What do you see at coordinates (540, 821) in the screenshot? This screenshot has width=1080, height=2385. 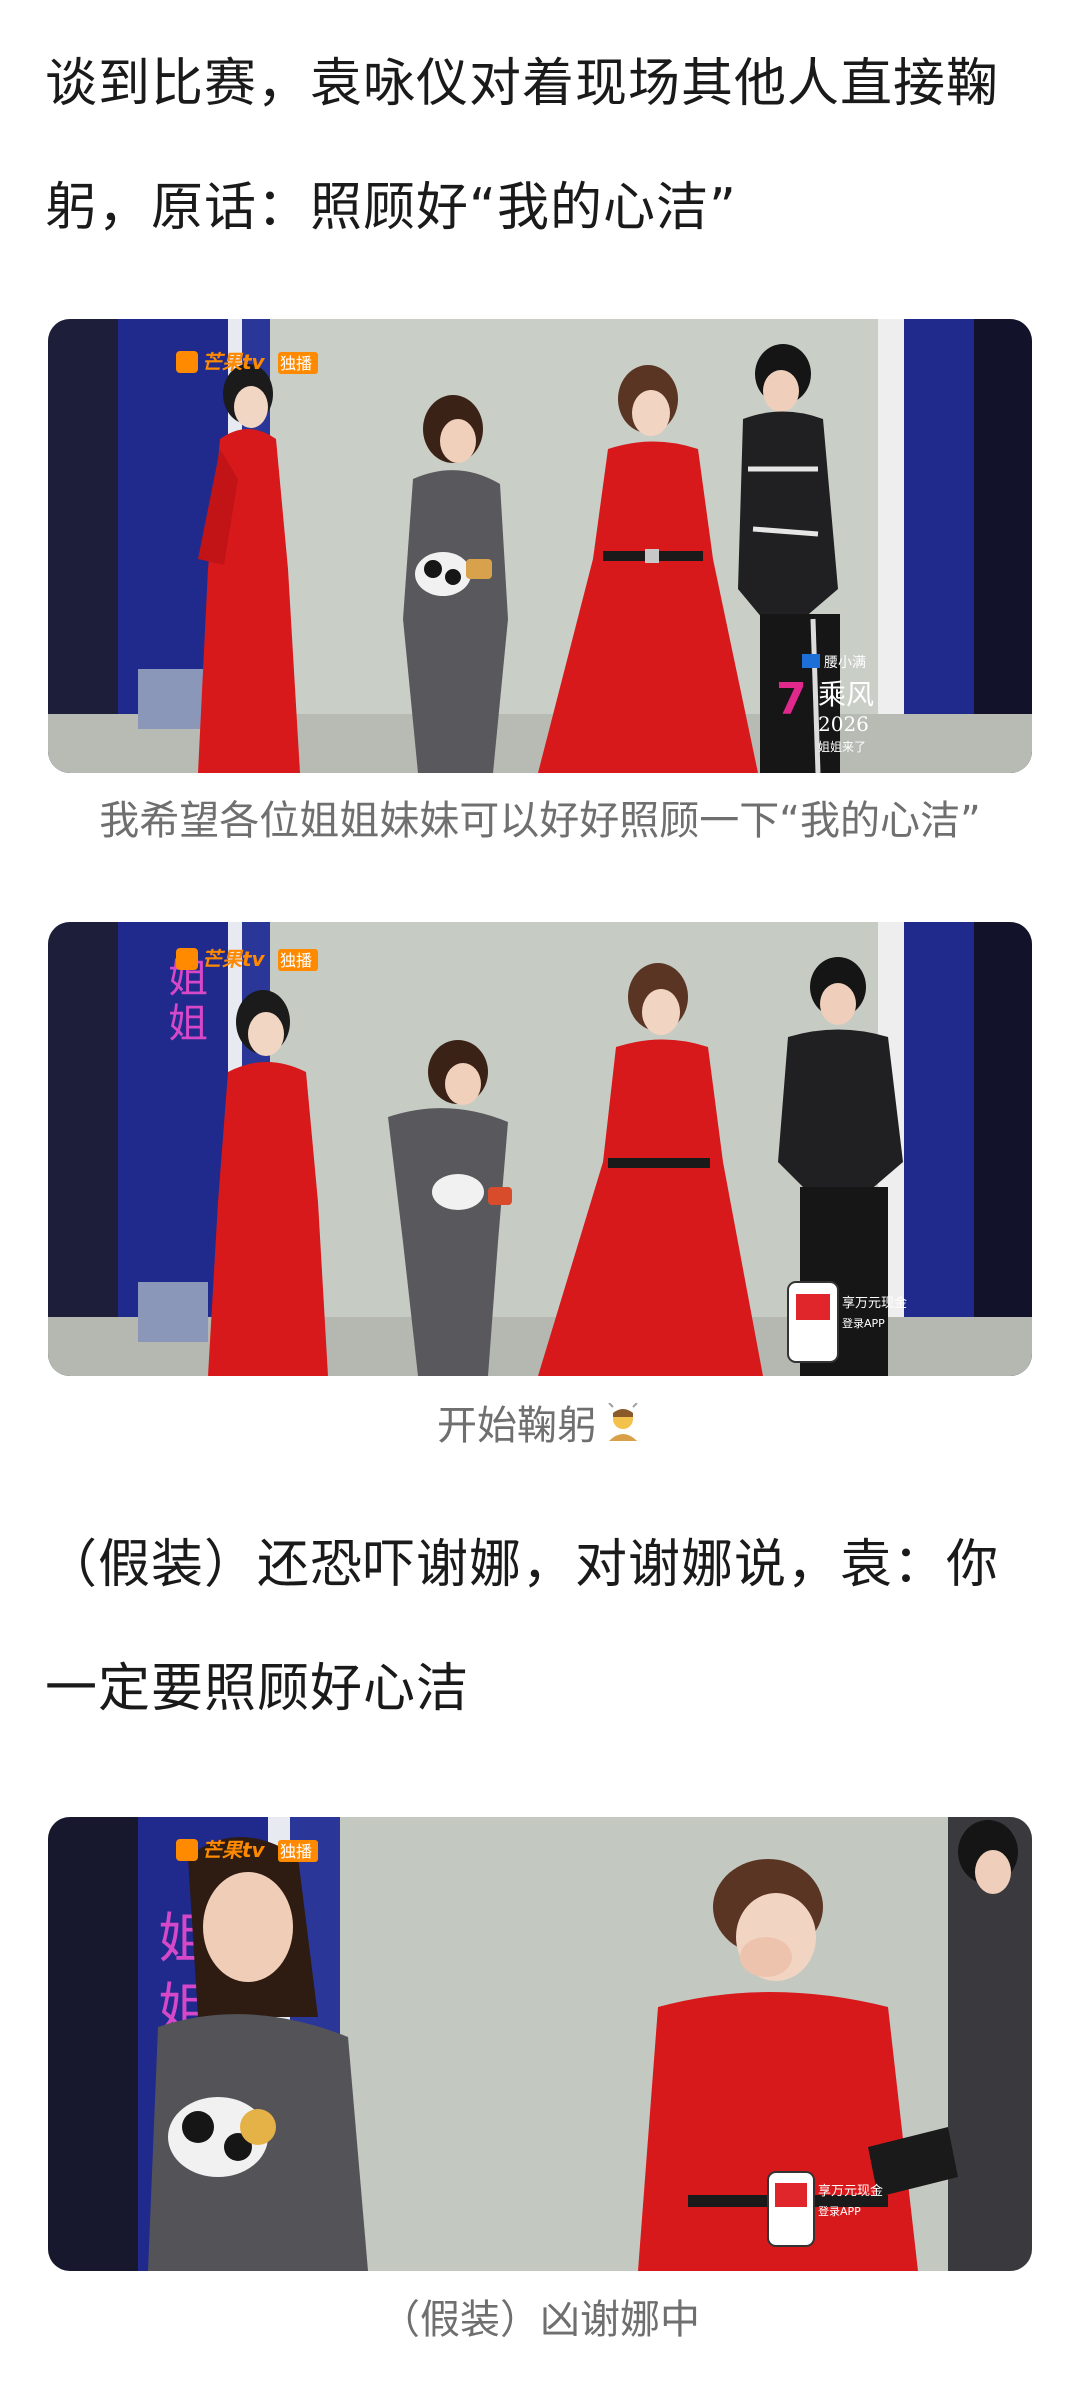 I see `caption-1: 我希望各位姐姐妹妹可以好好照顾一下“我的心洁”` at bounding box center [540, 821].